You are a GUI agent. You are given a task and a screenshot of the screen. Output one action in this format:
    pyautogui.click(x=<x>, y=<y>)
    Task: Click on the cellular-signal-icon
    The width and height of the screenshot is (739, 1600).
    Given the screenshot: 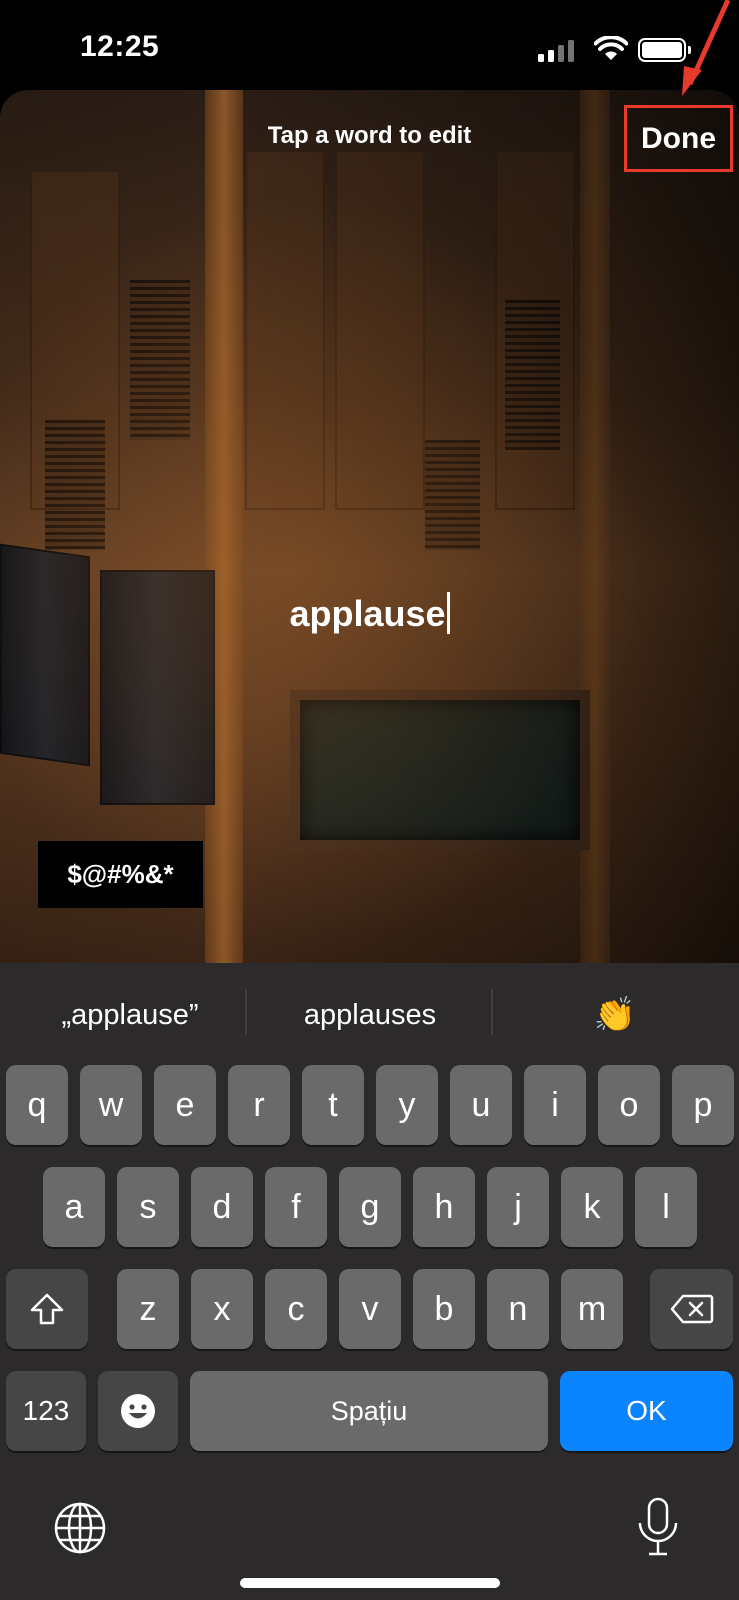 What is the action you would take?
    pyautogui.click(x=556, y=51)
    